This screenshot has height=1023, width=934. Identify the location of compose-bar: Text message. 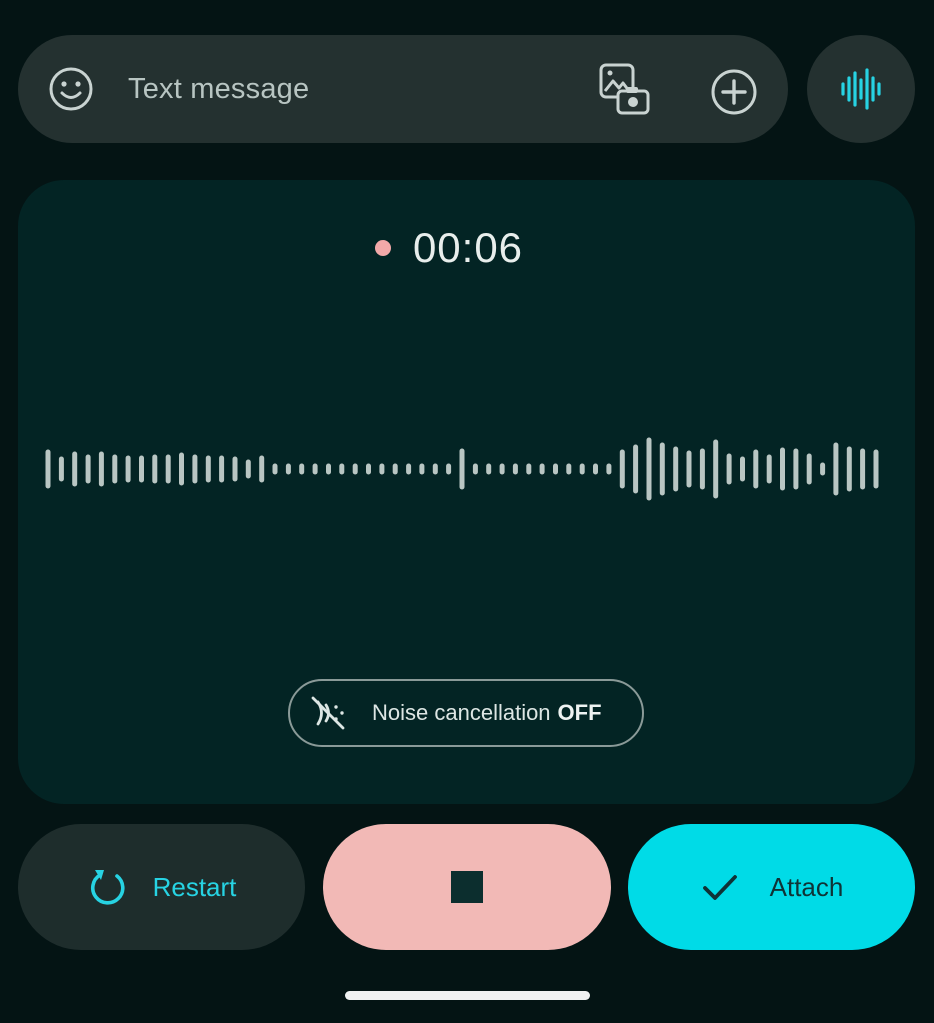
(403, 89).